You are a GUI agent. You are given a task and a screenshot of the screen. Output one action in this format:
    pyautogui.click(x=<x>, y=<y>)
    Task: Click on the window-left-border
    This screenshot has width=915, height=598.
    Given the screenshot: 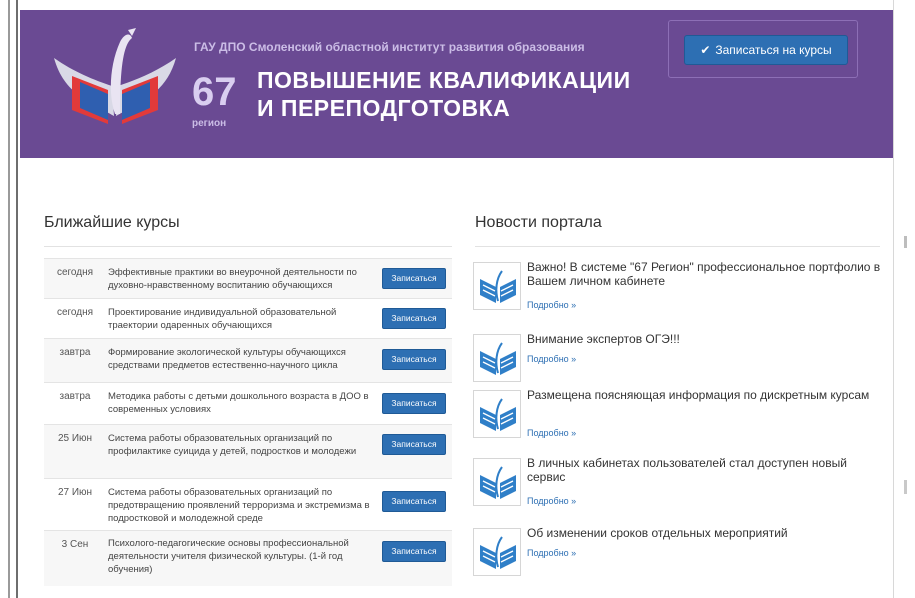 What is the action you would take?
    pyautogui.click(x=9, y=299)
    